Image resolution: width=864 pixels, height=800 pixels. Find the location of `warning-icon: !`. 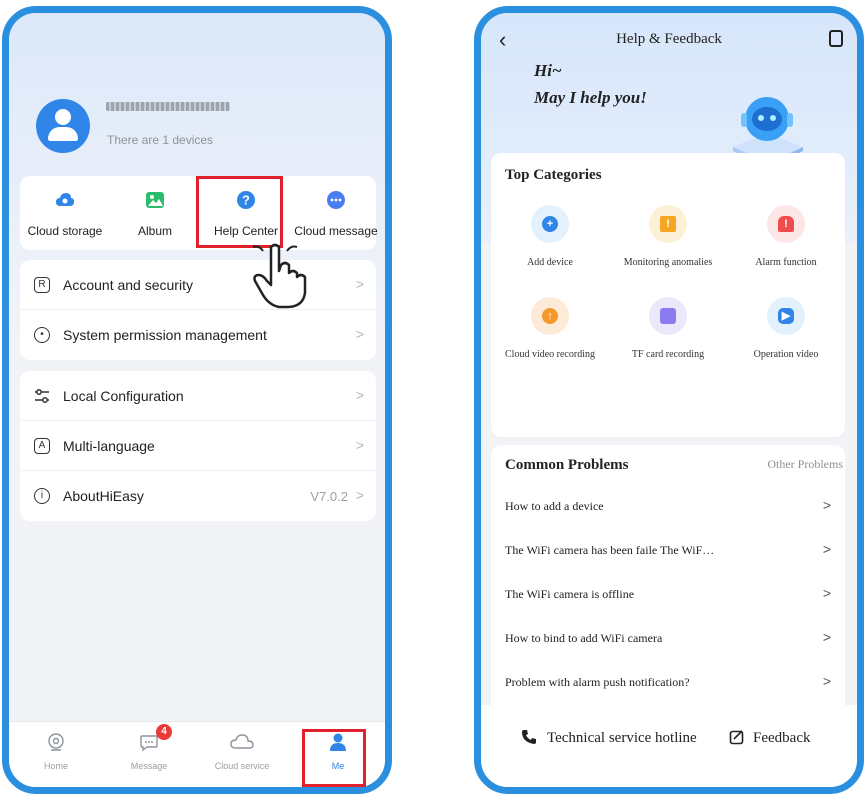

warning-icon: ! is located at coordinates (668, 224).